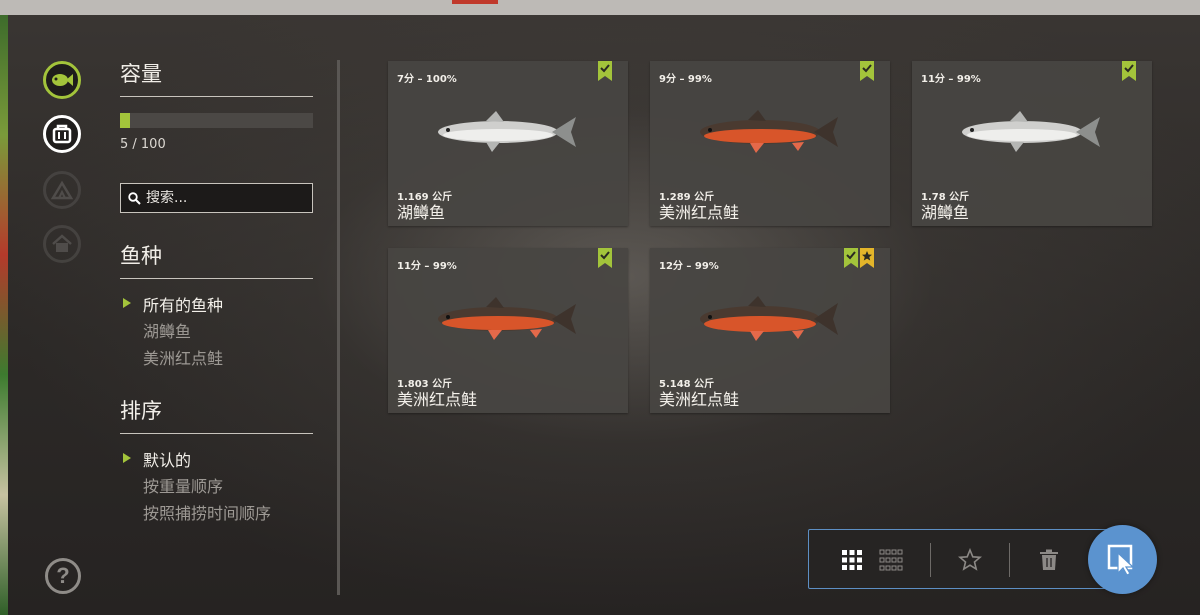  I want to click on small-grid-button, so click(891, 560).